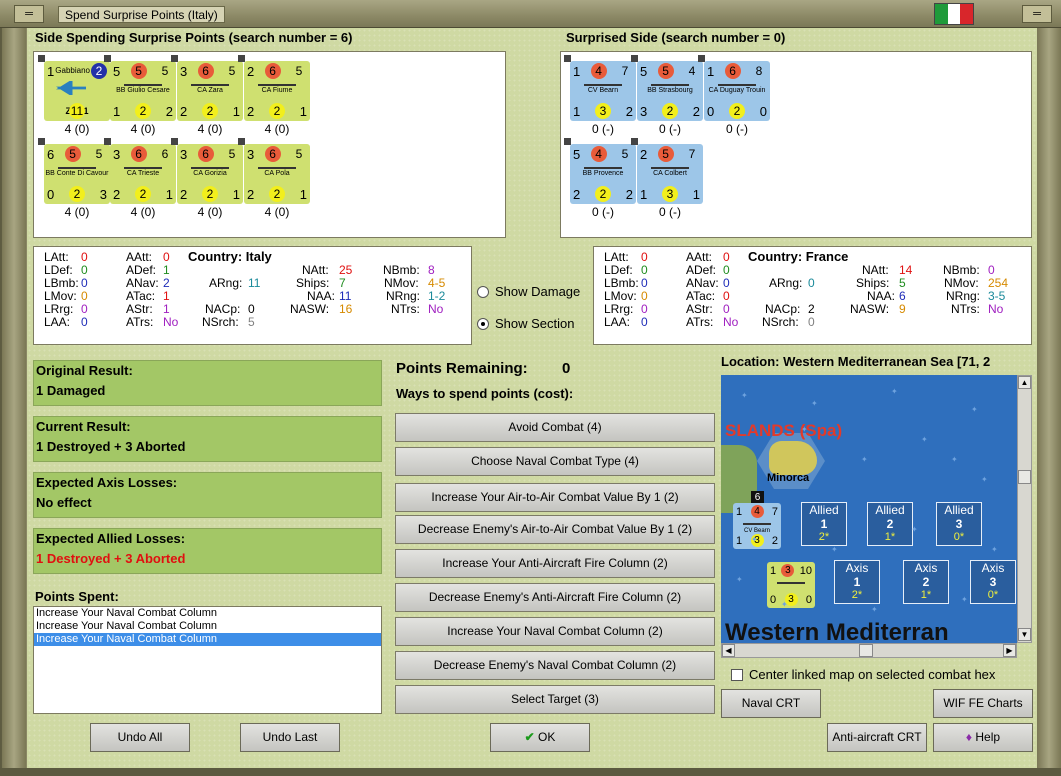 The height and width of the screenshot is (776, 1061). I want to click on stat-label: LAtt:, so click(56, 257).